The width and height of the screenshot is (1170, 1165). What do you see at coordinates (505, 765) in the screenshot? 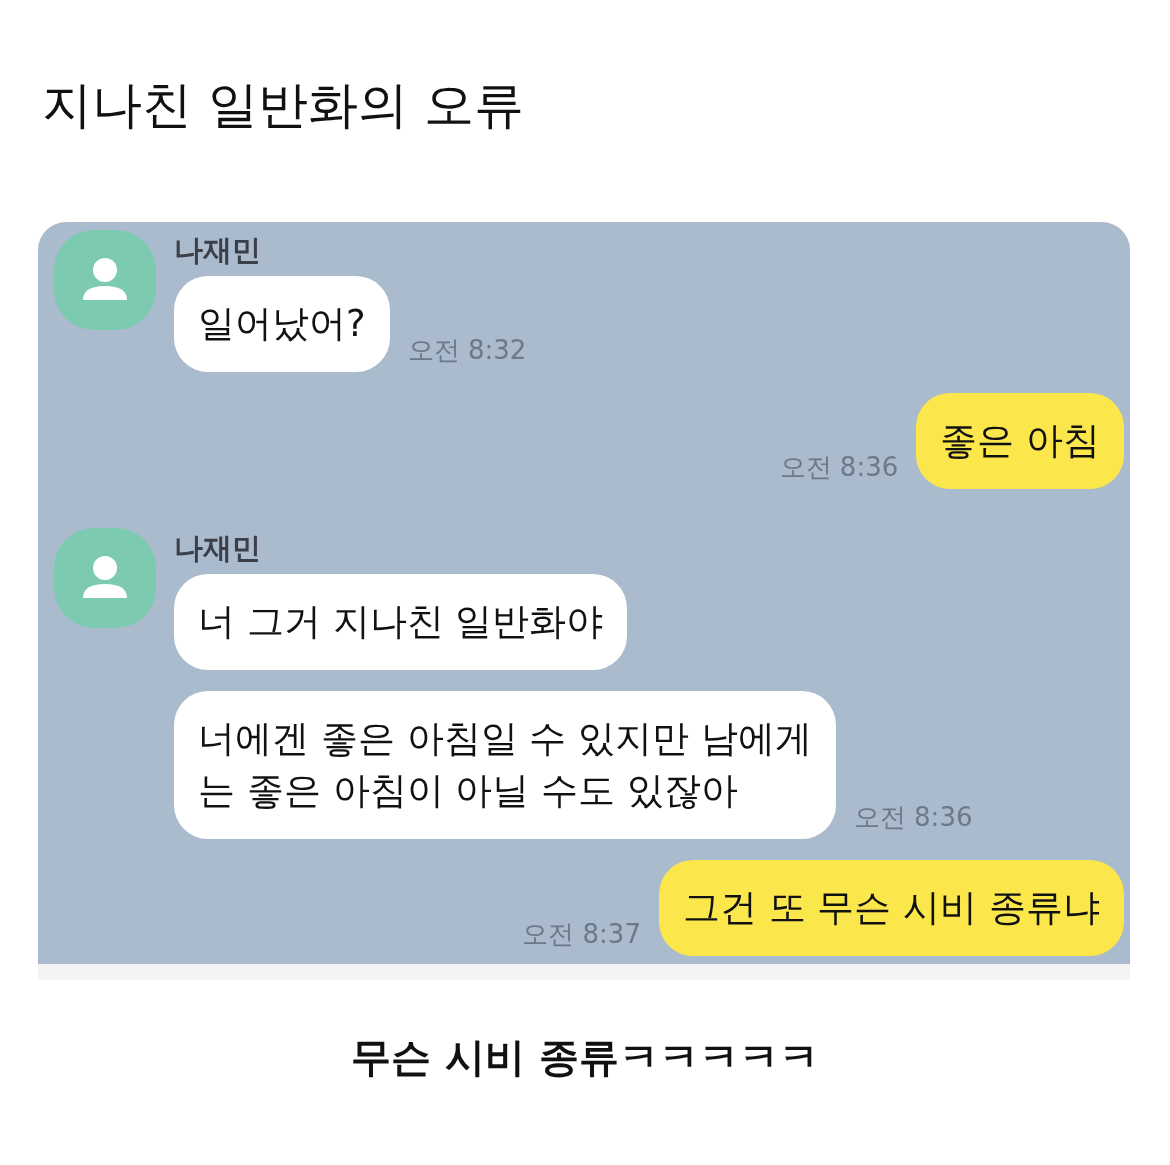
I see `message-bubble: 너에겐 좋은 아침일 수 있지만 남에게 는 좋은 아침이 아닐 수도 있잖아` at bounding box center [505, 765].